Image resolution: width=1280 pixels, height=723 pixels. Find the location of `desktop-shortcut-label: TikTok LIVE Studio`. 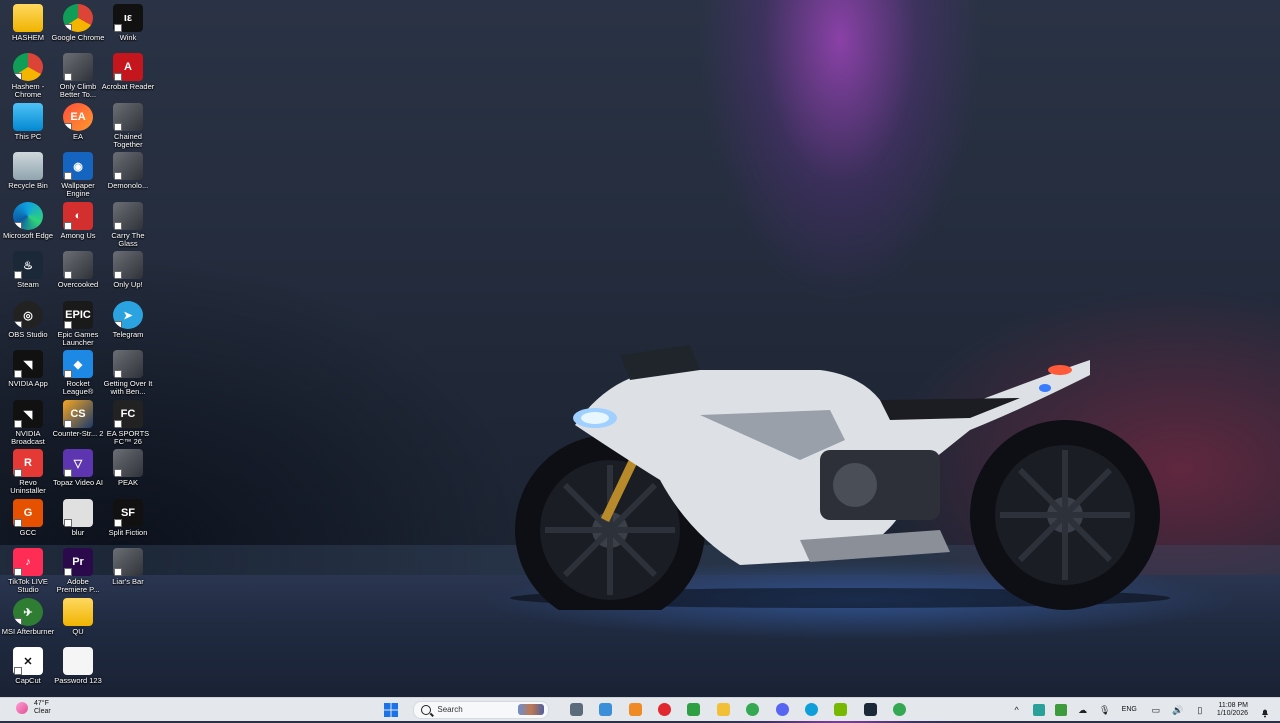

desktop-shortcut-label: TikTok LIVE Studio is located at coordinates (28, 585).